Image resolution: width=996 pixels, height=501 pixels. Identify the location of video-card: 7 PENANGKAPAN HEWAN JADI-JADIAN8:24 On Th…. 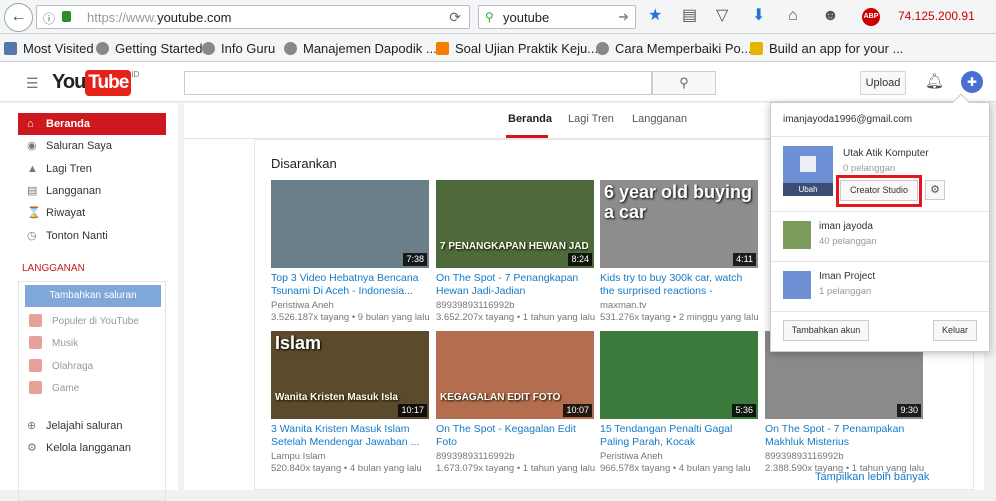
(515, 251).